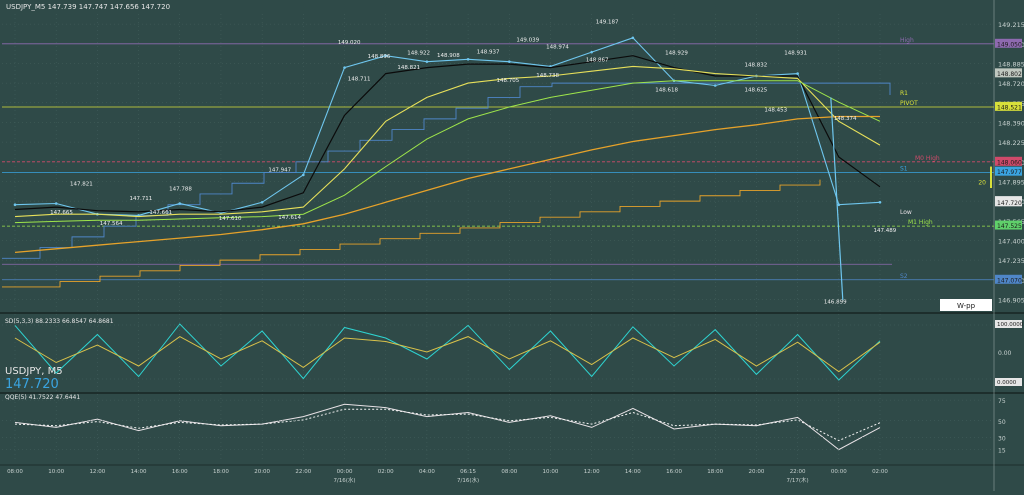 This screenshot has width=1024, height=495. I want to click on price-axis-label: 148.720, so click(1011, 84).